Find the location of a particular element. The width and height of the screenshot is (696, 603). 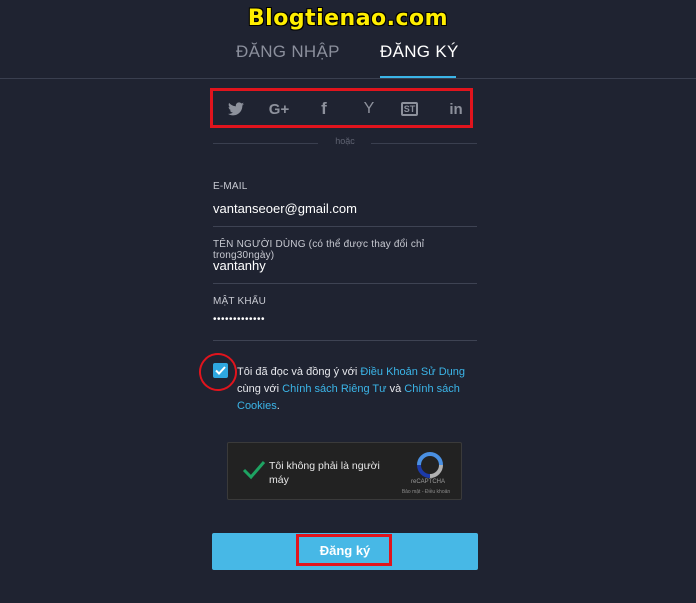

stocktwits-icon: ST is located at coordinates (409, 109).